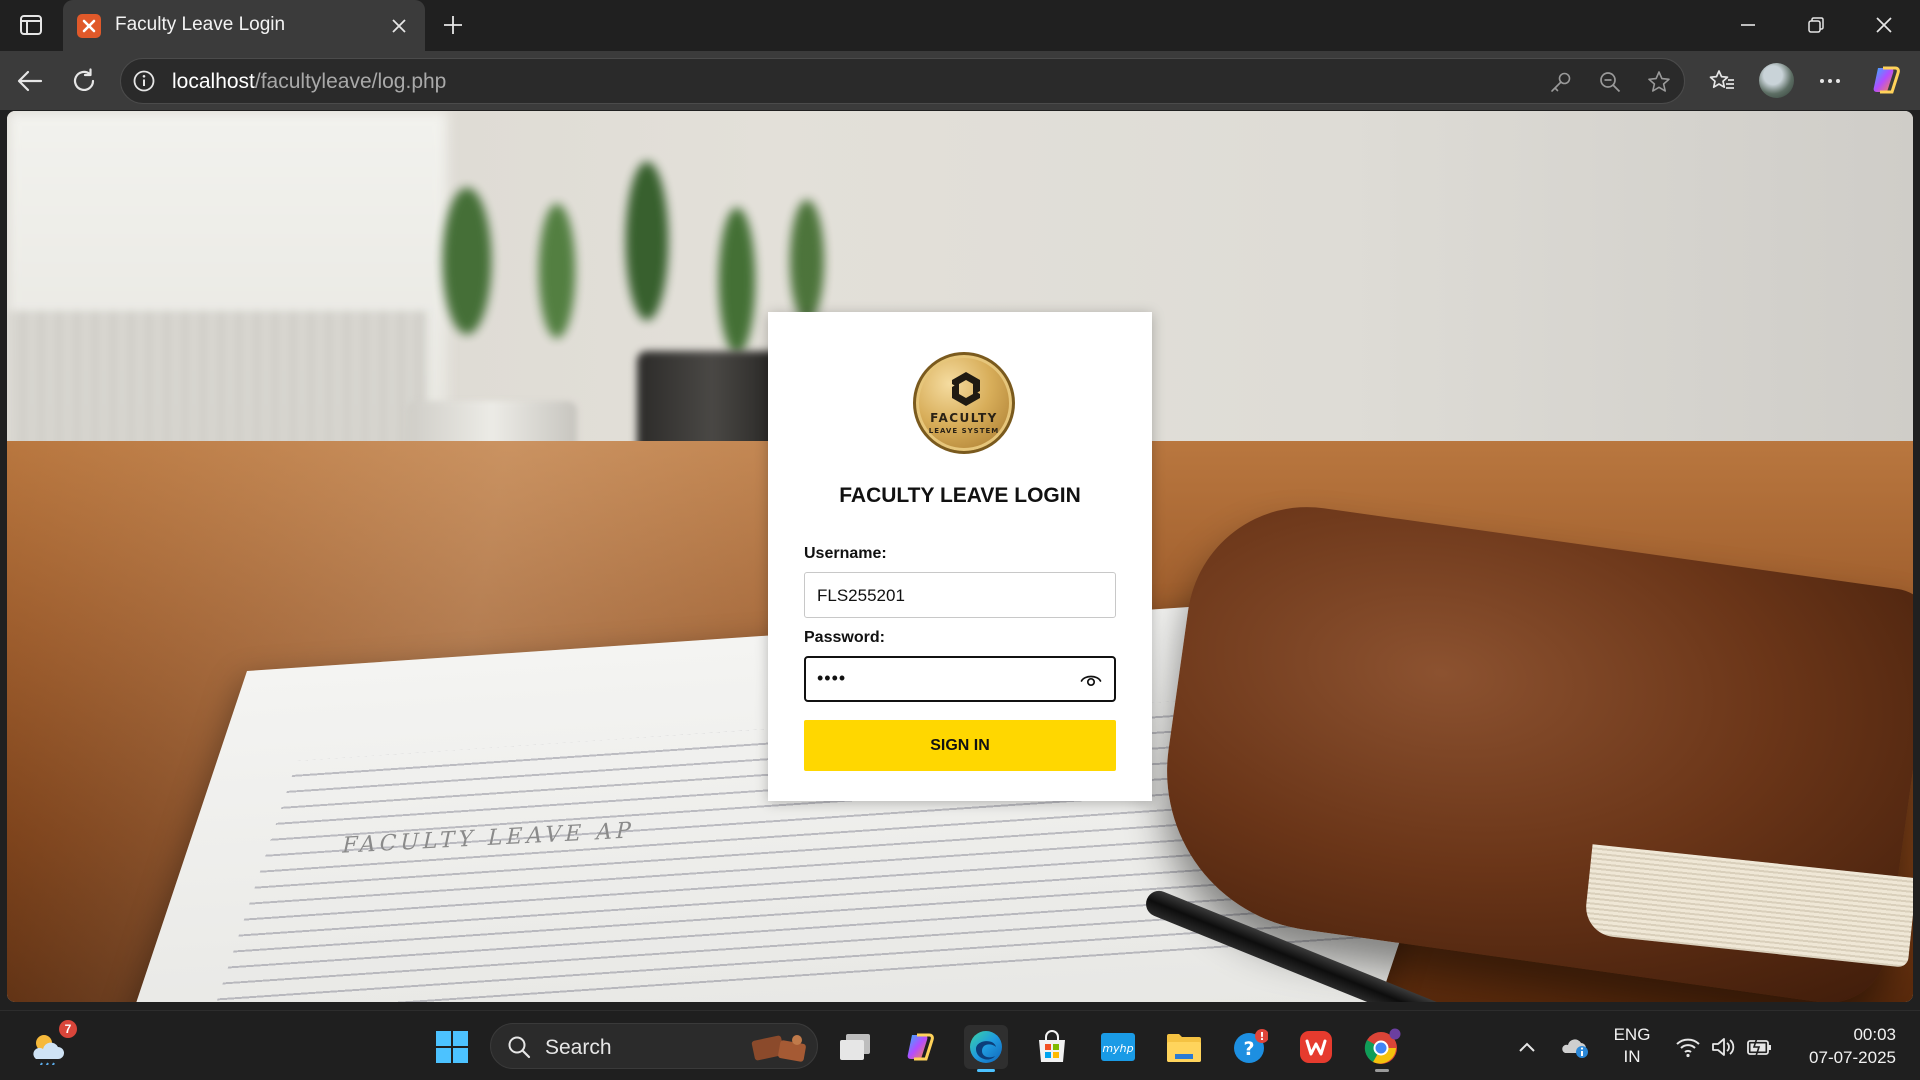 This screenshot has width=1920, height=1080. What do you see at coordinates (1816, 25) in the screenshot?
I see `restore-icon` at bounding box center [1816, 25].